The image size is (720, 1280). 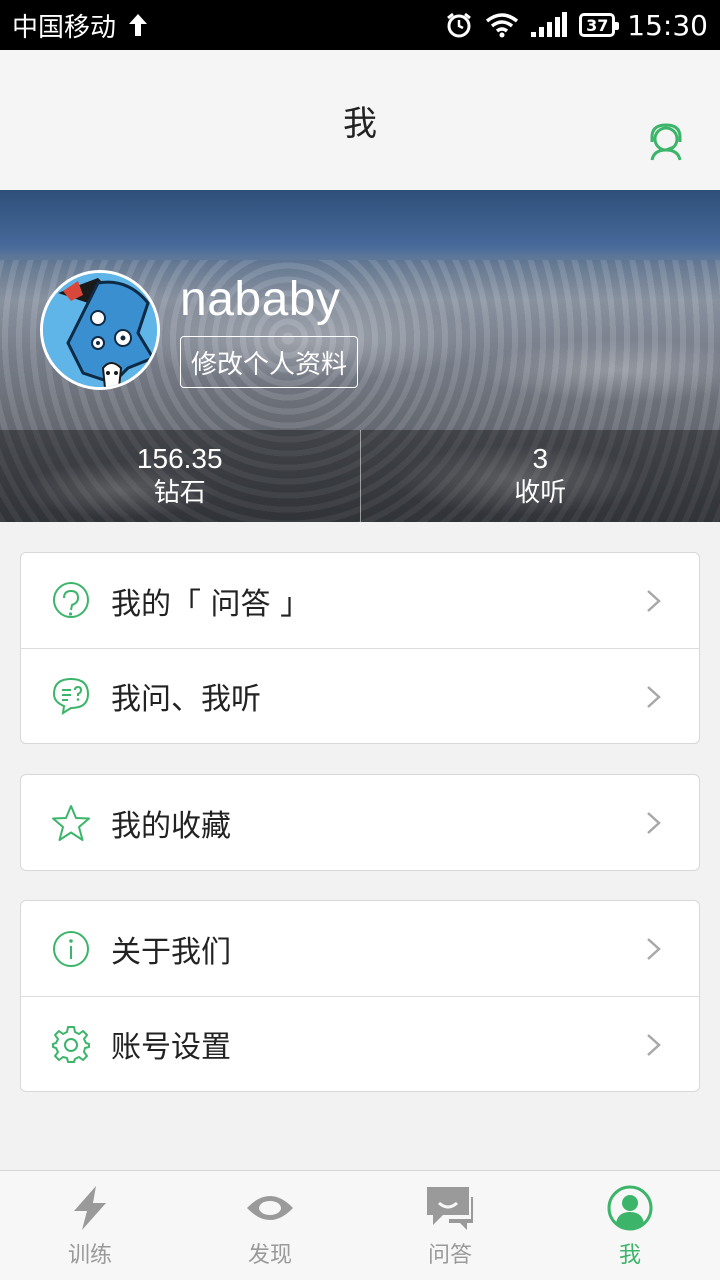 I want to click on wifi-icon, so click(x=502, y=25).